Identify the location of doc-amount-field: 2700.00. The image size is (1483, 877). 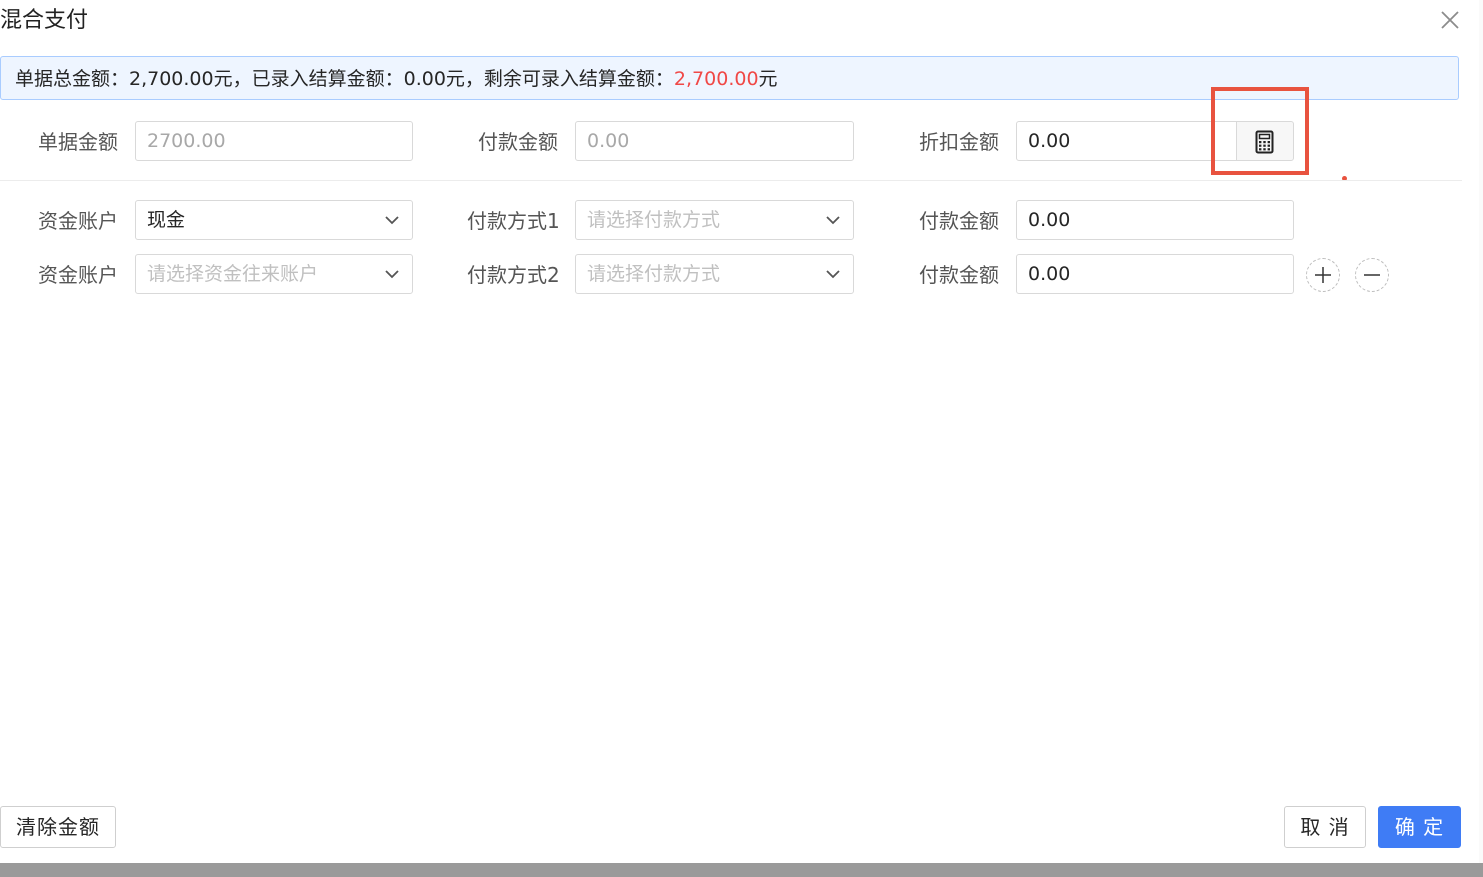
(274, 141).